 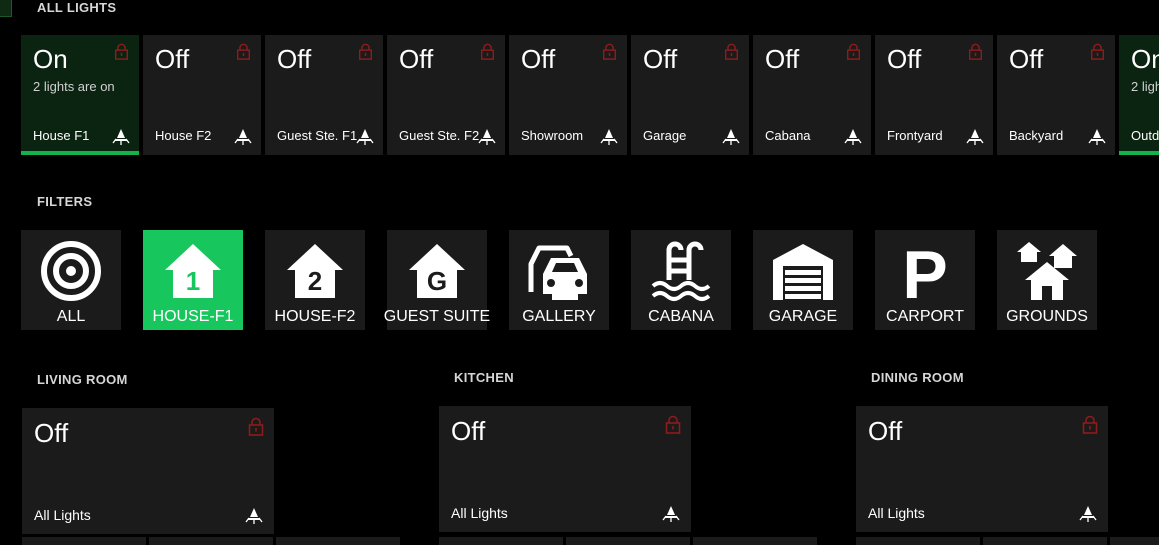 I want to click on light-group-name: Guest Ste. F1, so click(x=317, y=135).